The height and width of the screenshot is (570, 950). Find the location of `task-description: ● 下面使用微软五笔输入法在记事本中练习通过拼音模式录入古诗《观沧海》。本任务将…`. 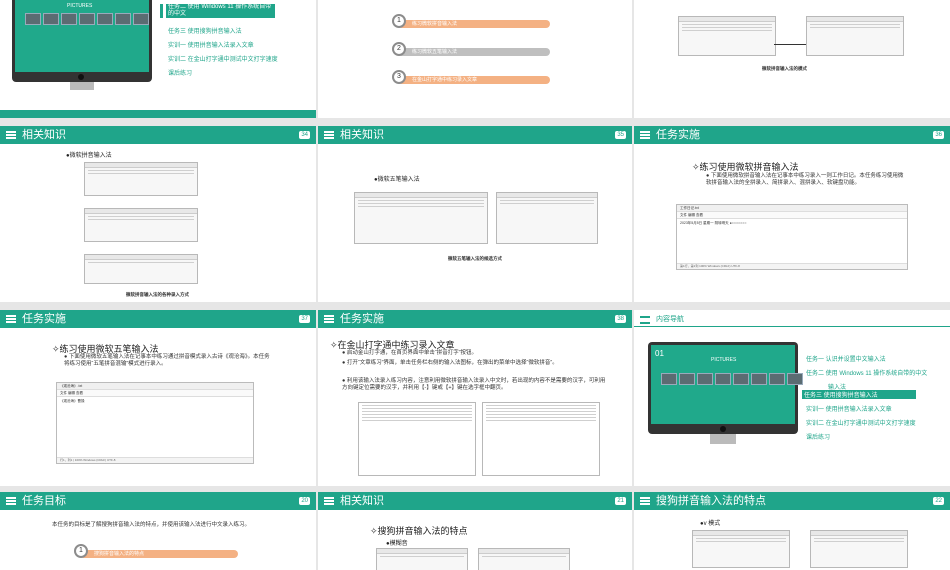

task-description: ● 下面使用微软五笔输入法在记事本中练习通过拼音模式录入古诗《观沧海》。本任务将… is located at coordinates (169, 361).